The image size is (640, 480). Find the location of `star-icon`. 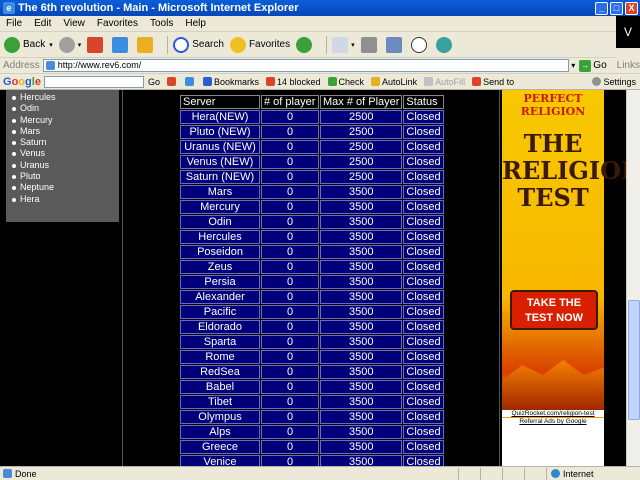

star-icon is located at coordinates (237, 44).